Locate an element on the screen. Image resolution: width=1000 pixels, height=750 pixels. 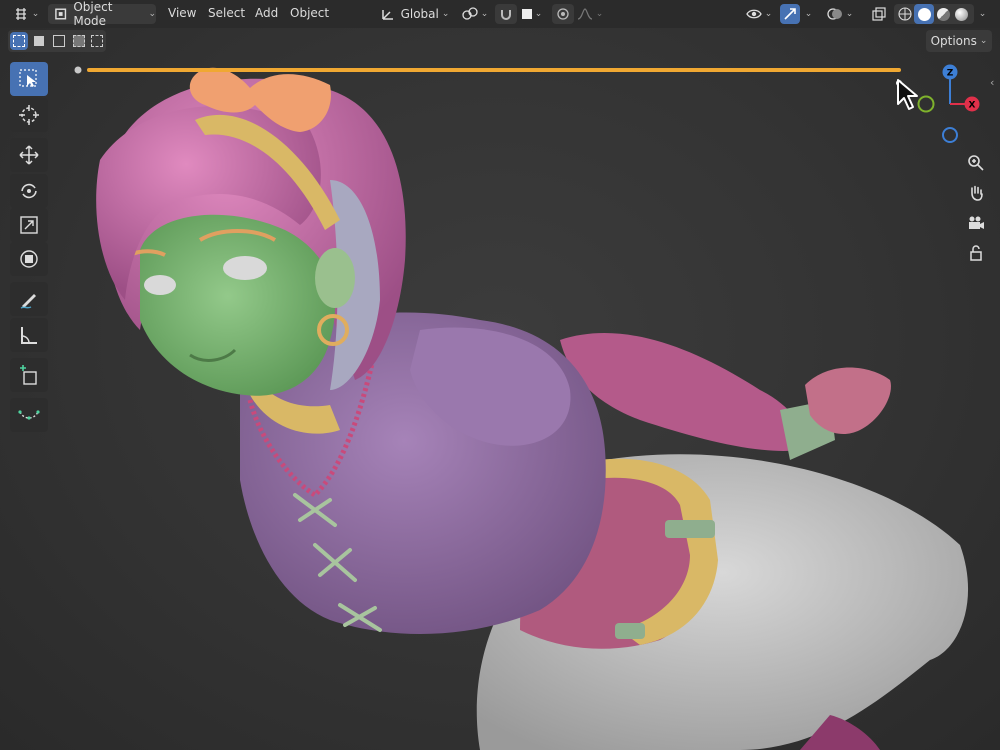
tool-transform is located at coordinates (29, 259).